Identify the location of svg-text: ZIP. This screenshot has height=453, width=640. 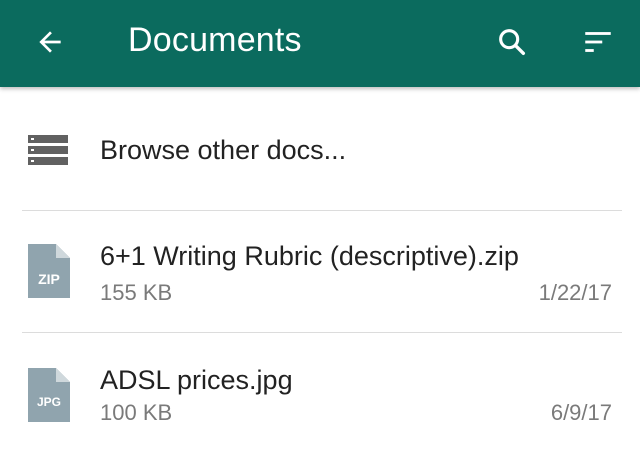
(49, 279).